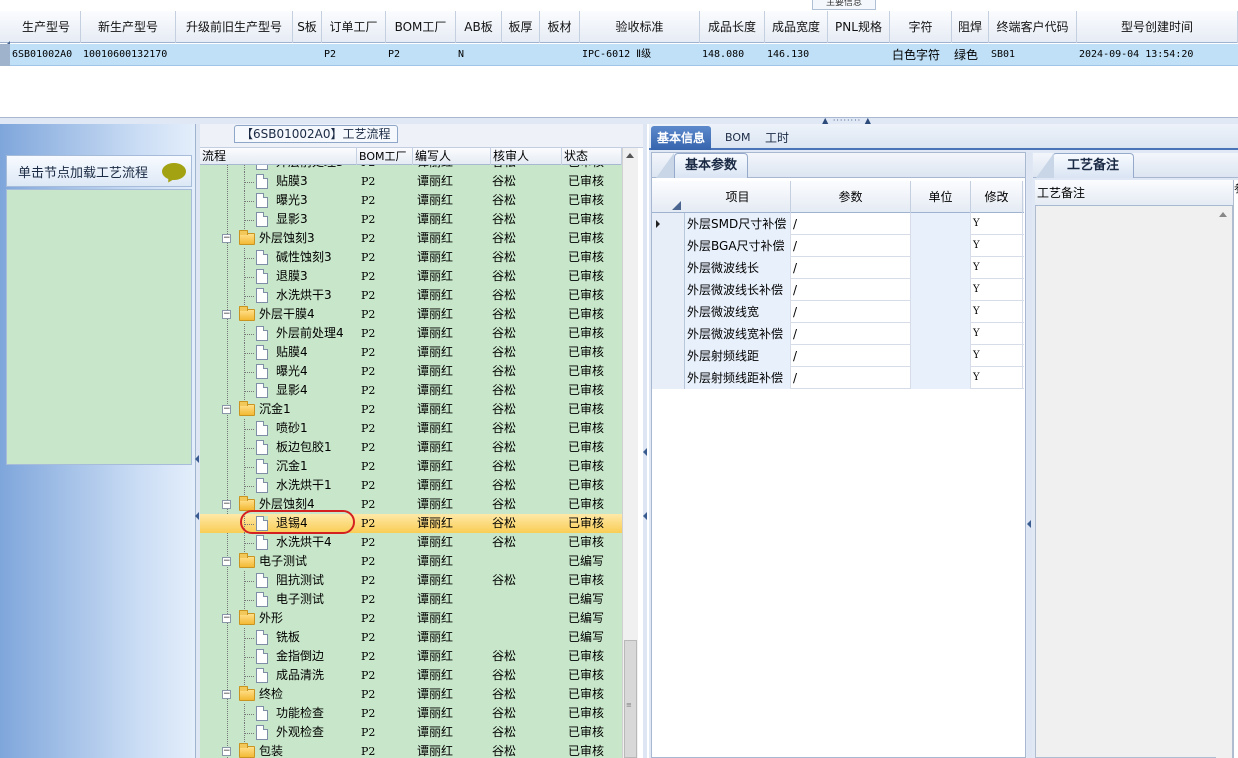 Image resolution: width=1238 pixels, height=758 pixels. I want to click on params-row: 外层SMD尺寸补偿 / Y, so click(838, 224).